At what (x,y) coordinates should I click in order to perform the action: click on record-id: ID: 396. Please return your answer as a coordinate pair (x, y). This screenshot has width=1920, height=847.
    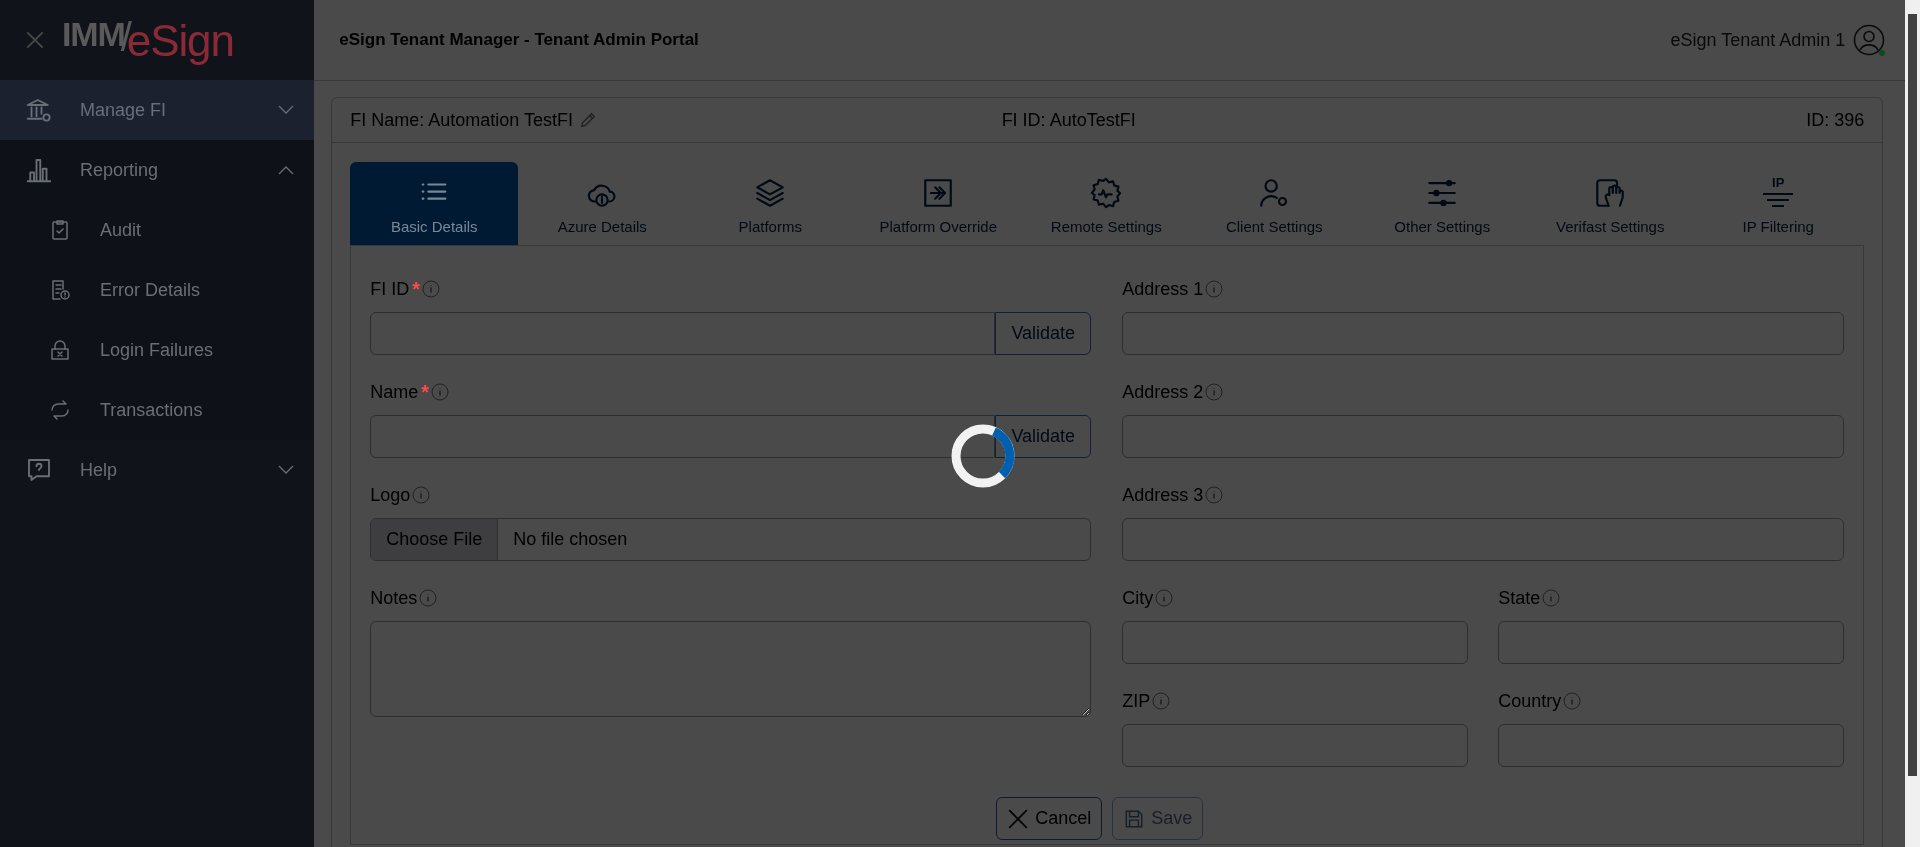
    Looking at the image, I should click on (1835, 120).